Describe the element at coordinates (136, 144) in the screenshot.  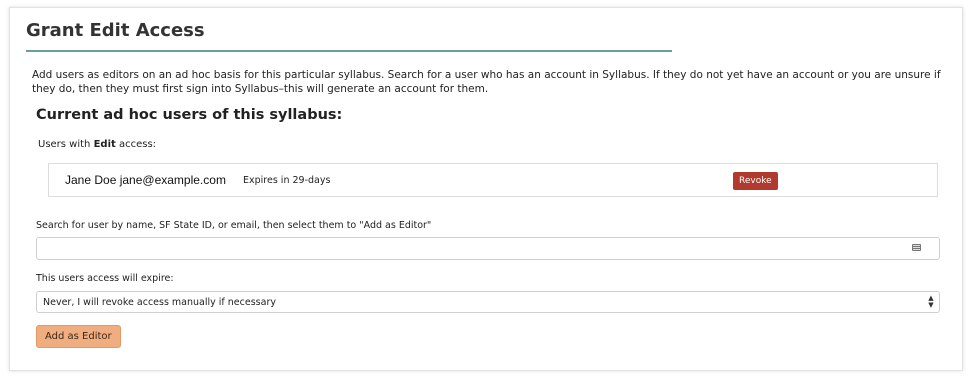
I see `users-label-suffix: access:` at that location.